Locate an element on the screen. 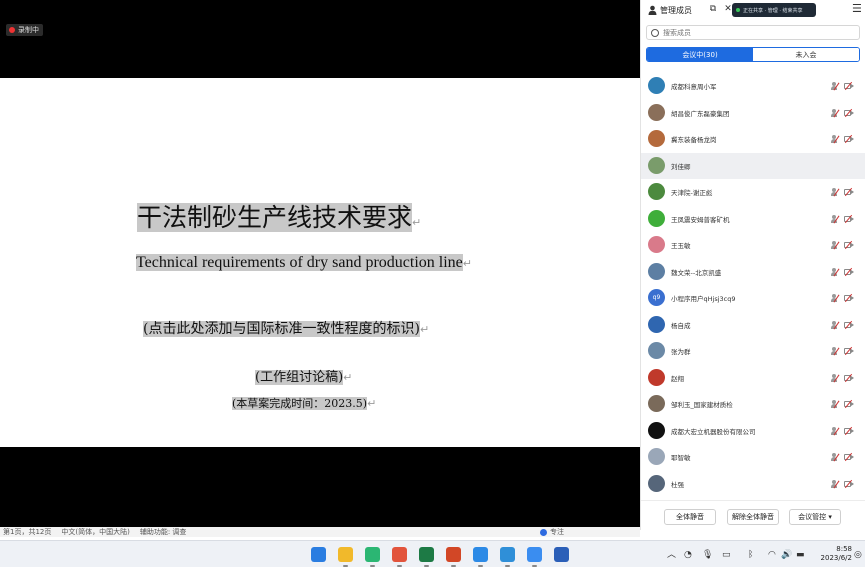 This screenshot has height=567, width=865. app-tray-icon: ◔ is located at coordinates (688, 555).